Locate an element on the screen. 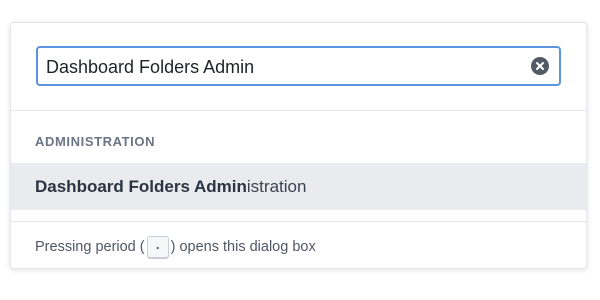 Image resolution: width=600 pixels, height=300 pixels. search-result-match: Dashboard Folders Admin is located at coordinates (141, 186).